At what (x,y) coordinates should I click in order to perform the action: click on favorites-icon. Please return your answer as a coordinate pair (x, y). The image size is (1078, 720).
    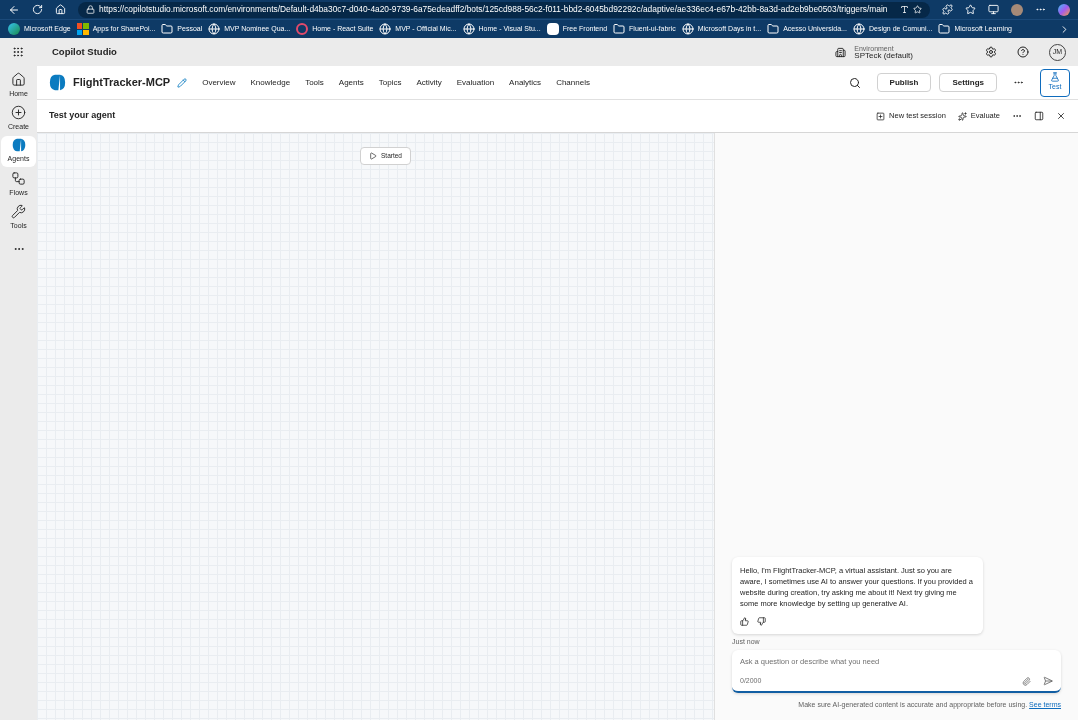
    Looking at the image, I should click on (970, 9).